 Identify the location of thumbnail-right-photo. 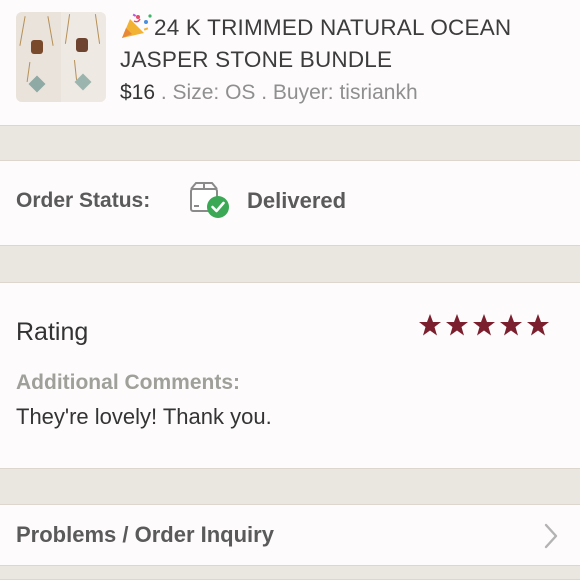
(83, 57).